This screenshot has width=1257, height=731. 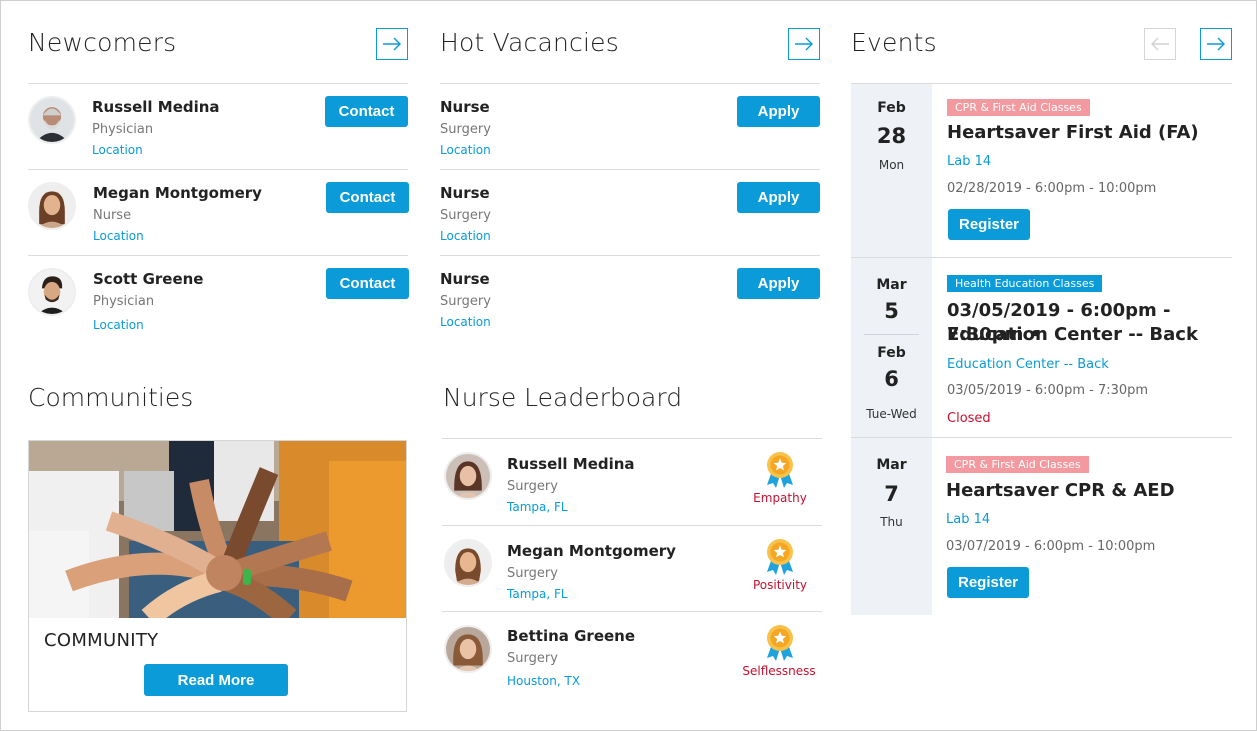 What do you see at coordinates (177, 193) in the screenshot?
I see `newcomer-name: Megan Montgomery` at bounding box center [177, 193].